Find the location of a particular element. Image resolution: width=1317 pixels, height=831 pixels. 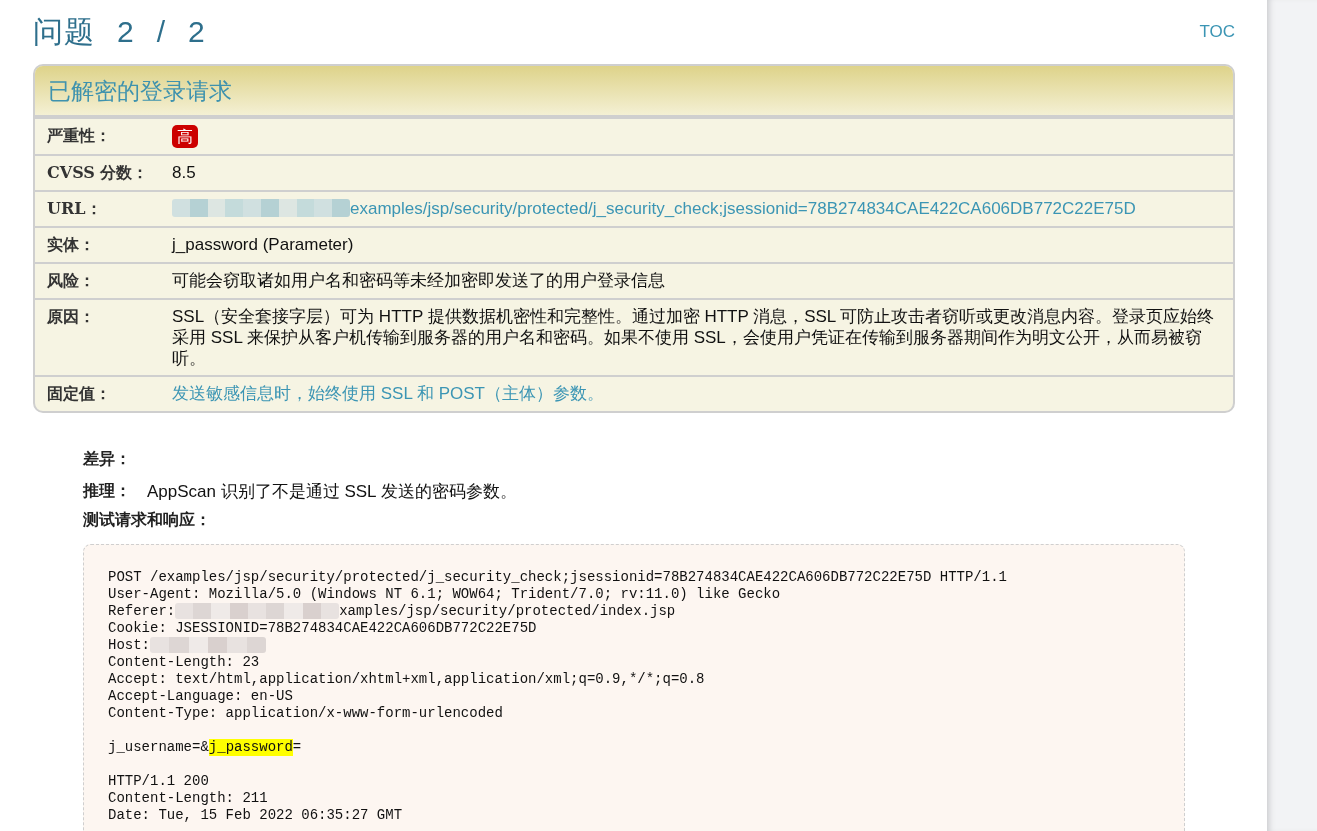

page-title: 问题 is located at coordinates (64, 32).